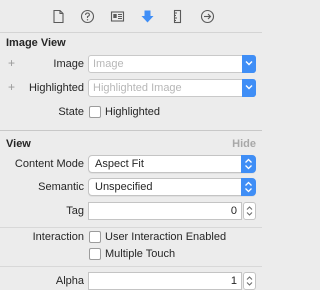 This screenshot has width=320, height=290. I want to click on tag-value: 0, so click(233, 211).